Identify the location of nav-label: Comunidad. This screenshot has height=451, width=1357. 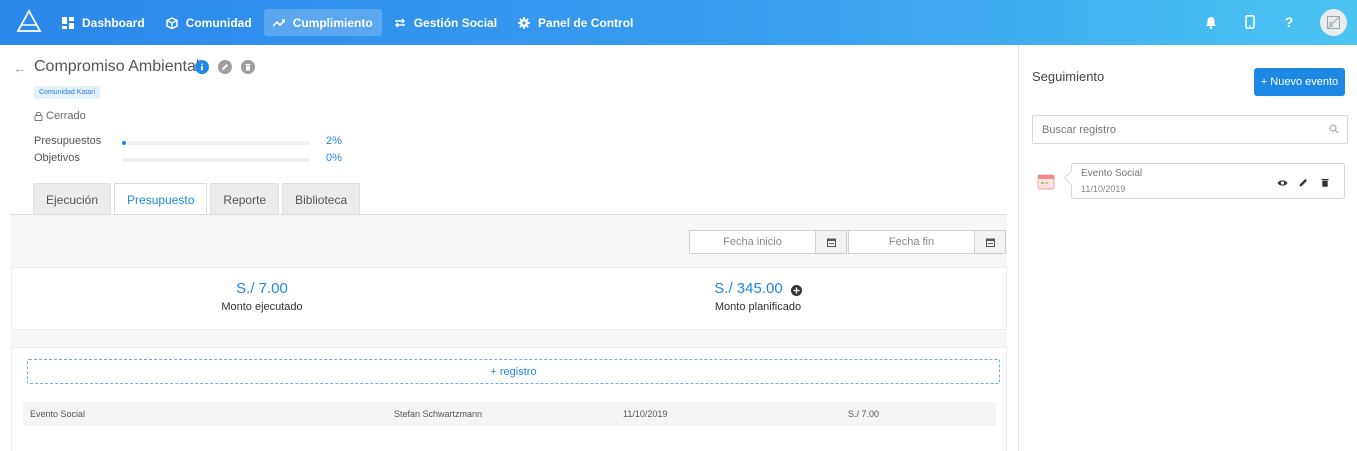
(218, 22).